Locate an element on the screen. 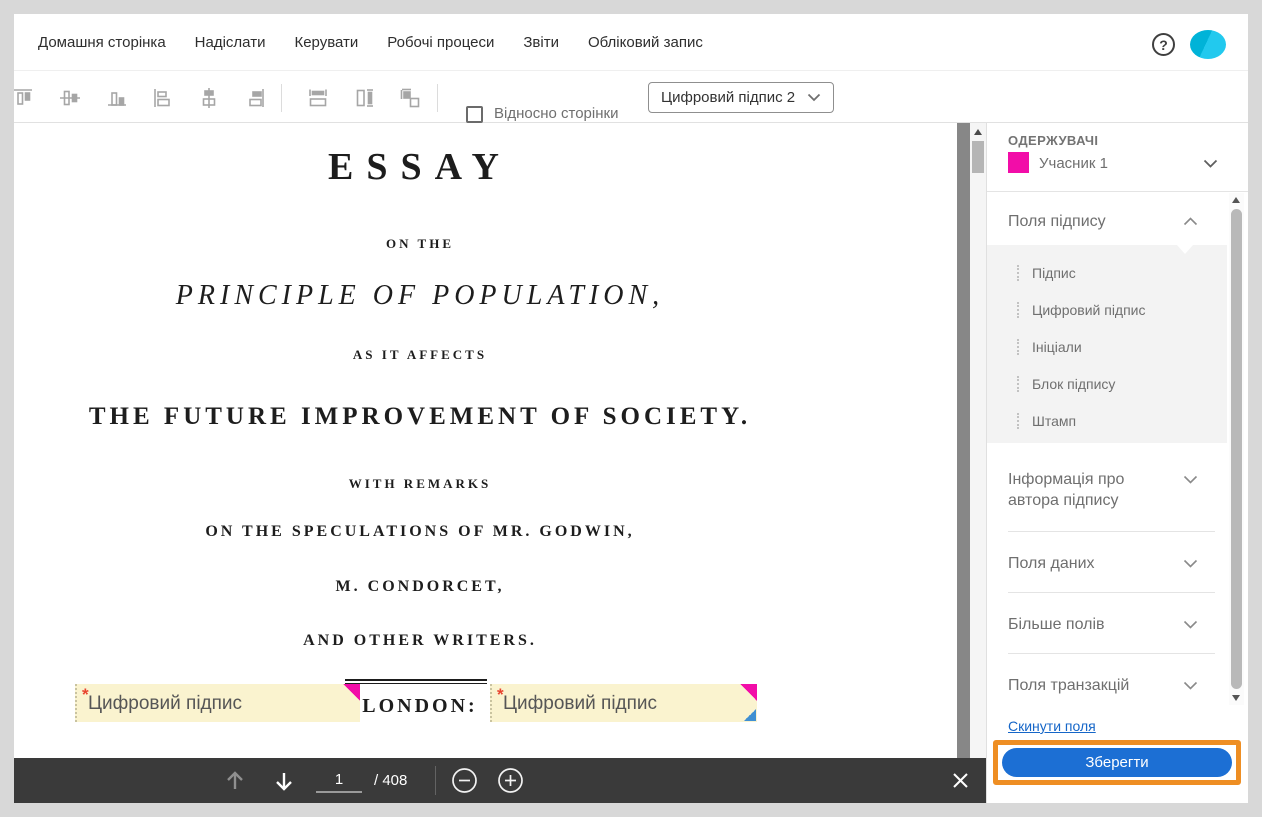 The width and height of the screenshot is (1262, 817). field-item-digital-signature: Цифровий підпис is located at coordinates (1107, 313).